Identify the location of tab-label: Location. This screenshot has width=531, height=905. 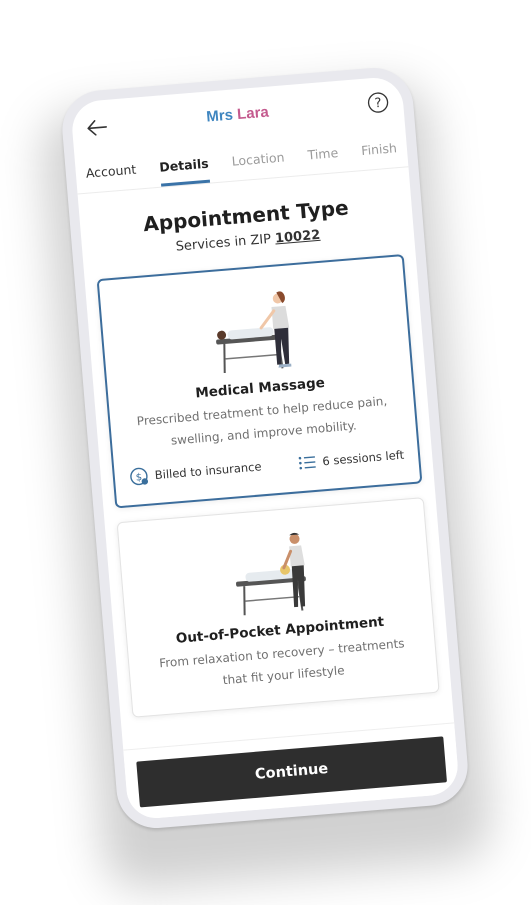
(258, 159).